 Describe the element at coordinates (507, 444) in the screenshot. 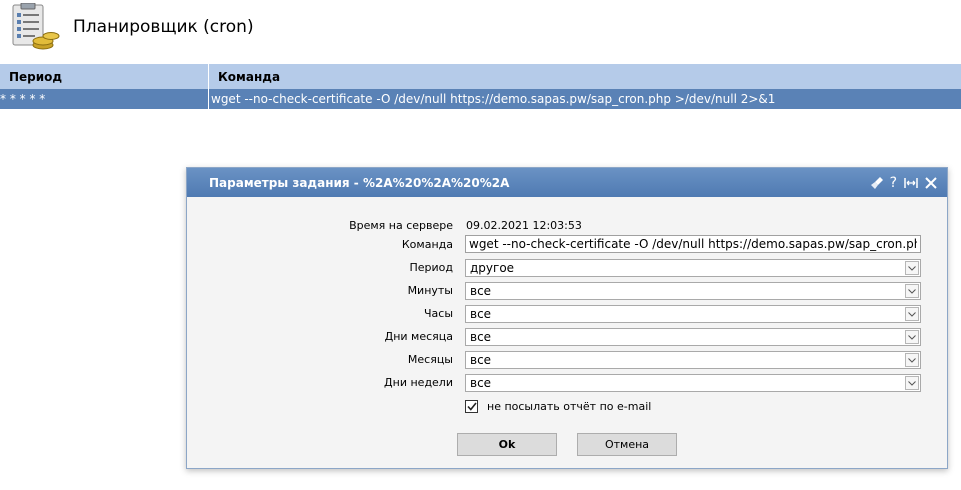

I see `ok-button: Ok` at that location.